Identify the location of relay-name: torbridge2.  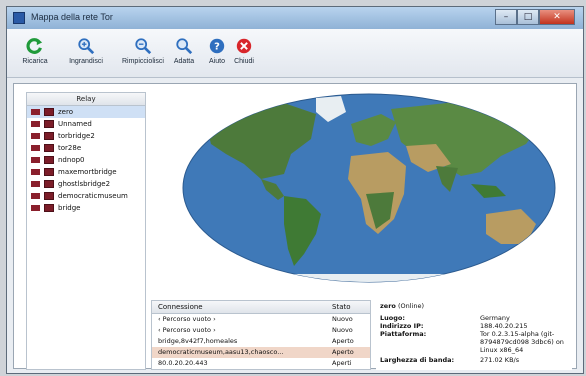
(76, 136).